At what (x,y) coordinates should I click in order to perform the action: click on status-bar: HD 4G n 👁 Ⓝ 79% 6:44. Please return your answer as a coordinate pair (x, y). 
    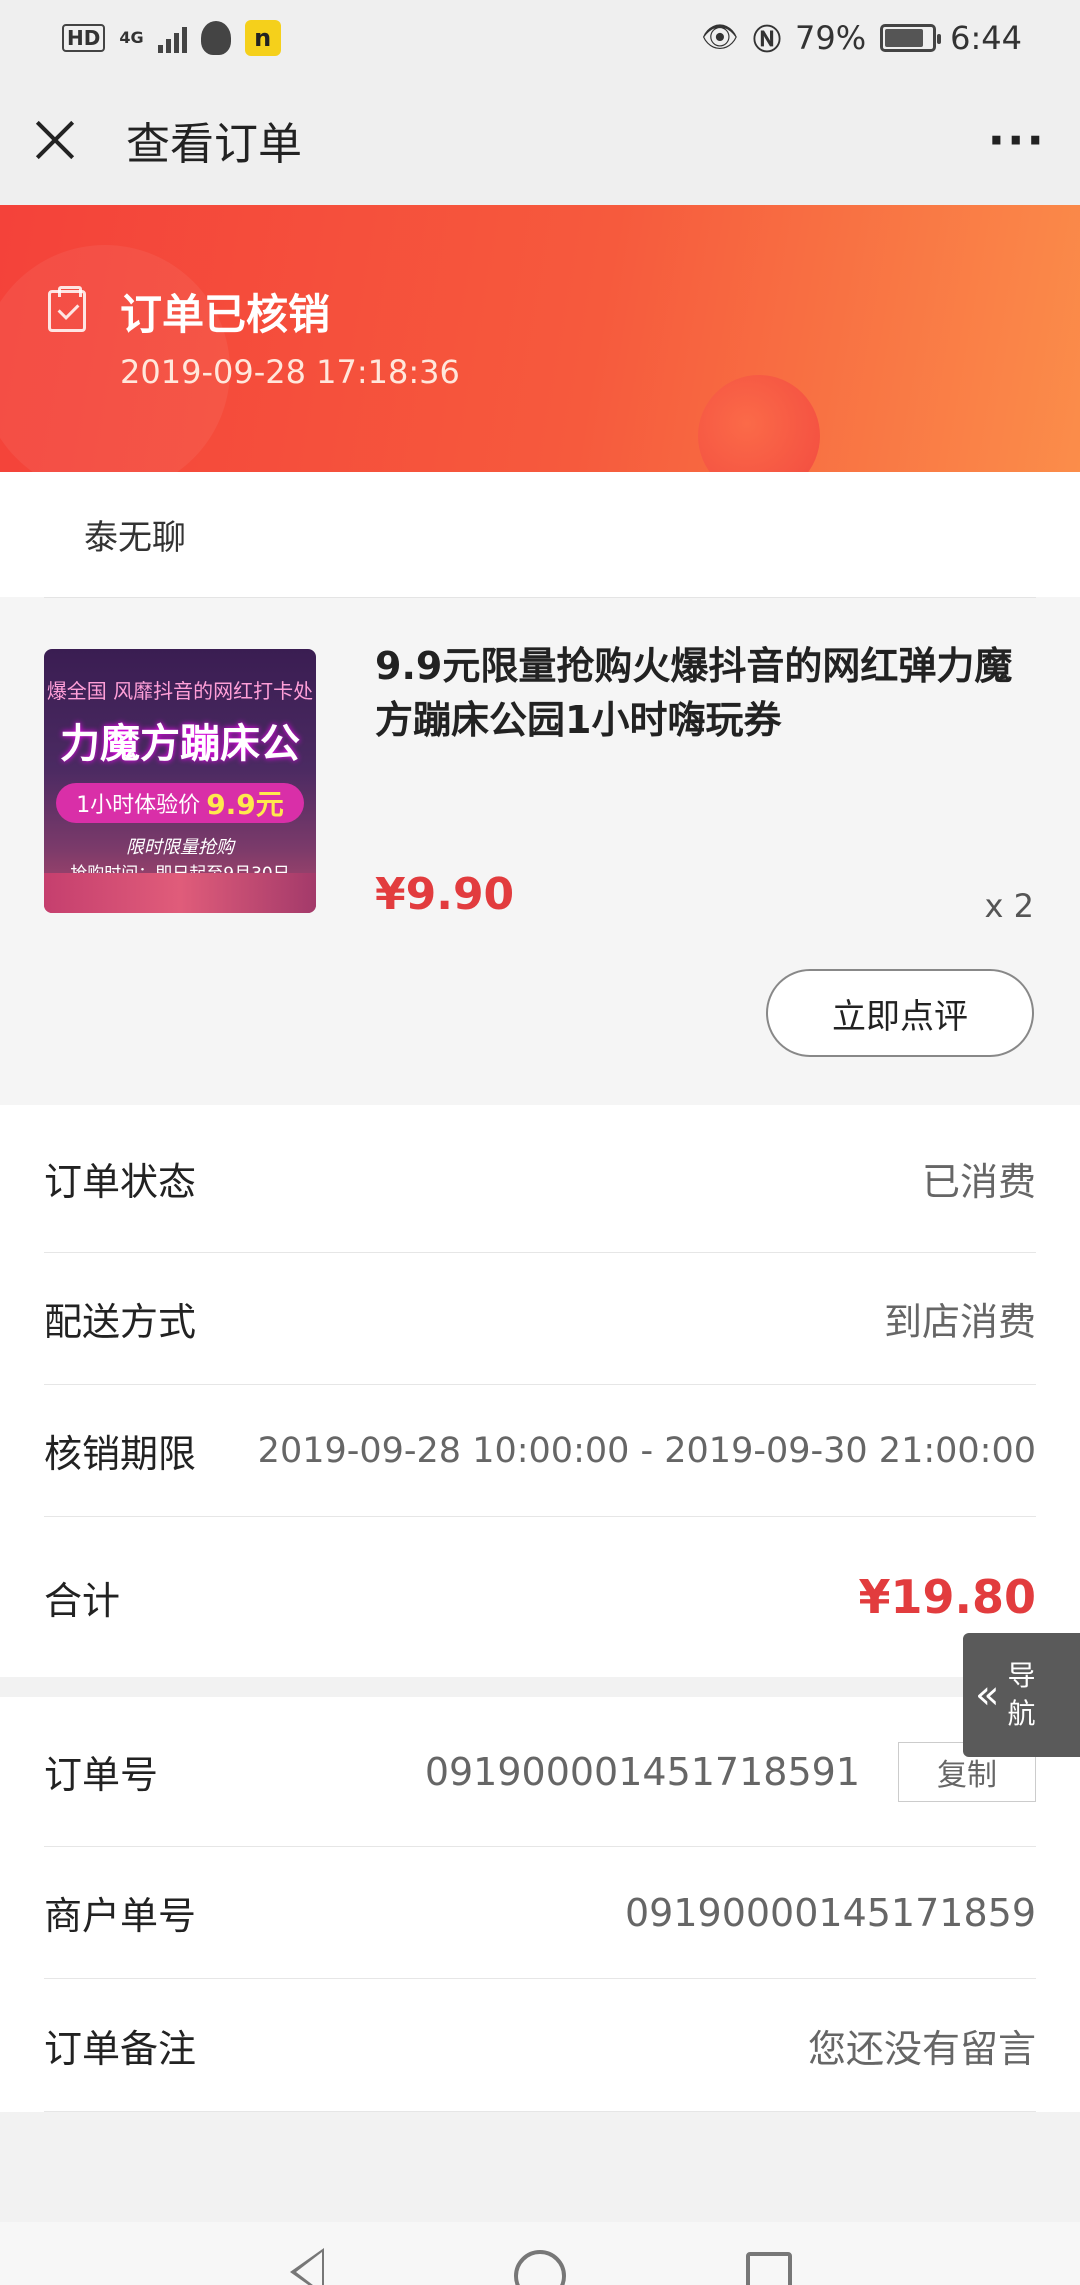
    Looking at the image, I should click on (540, 37).